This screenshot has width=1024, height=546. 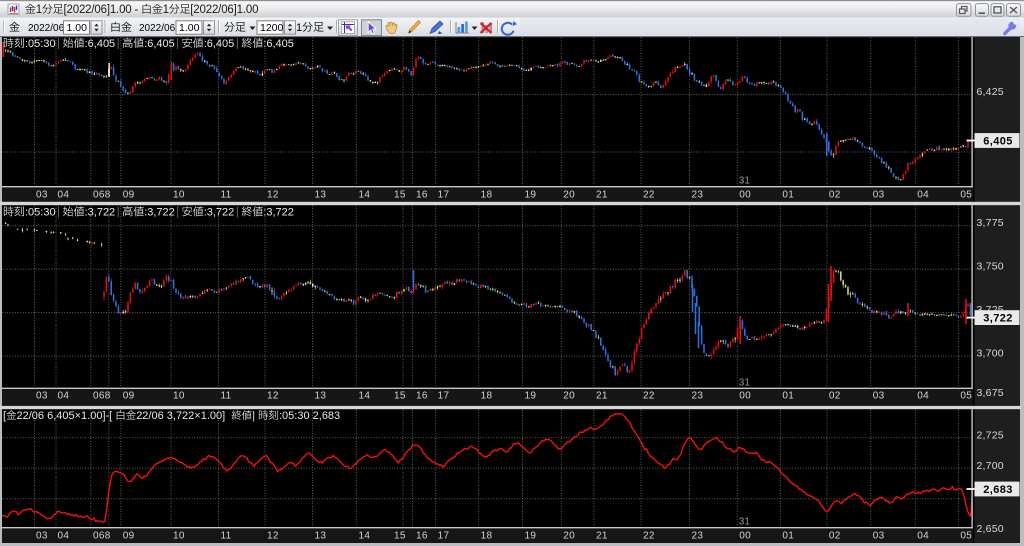 I want to click on svg-text: 3,750, so click(x=990, y=267).